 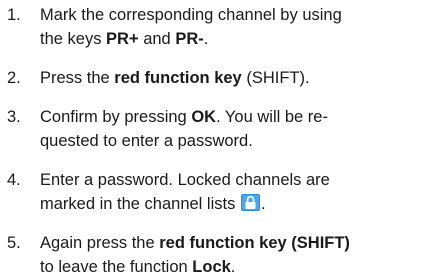 What do you see at coordinates (14, 243) in the screenshot?
I see `step-number: 5.` at bounding box center [14, 243].